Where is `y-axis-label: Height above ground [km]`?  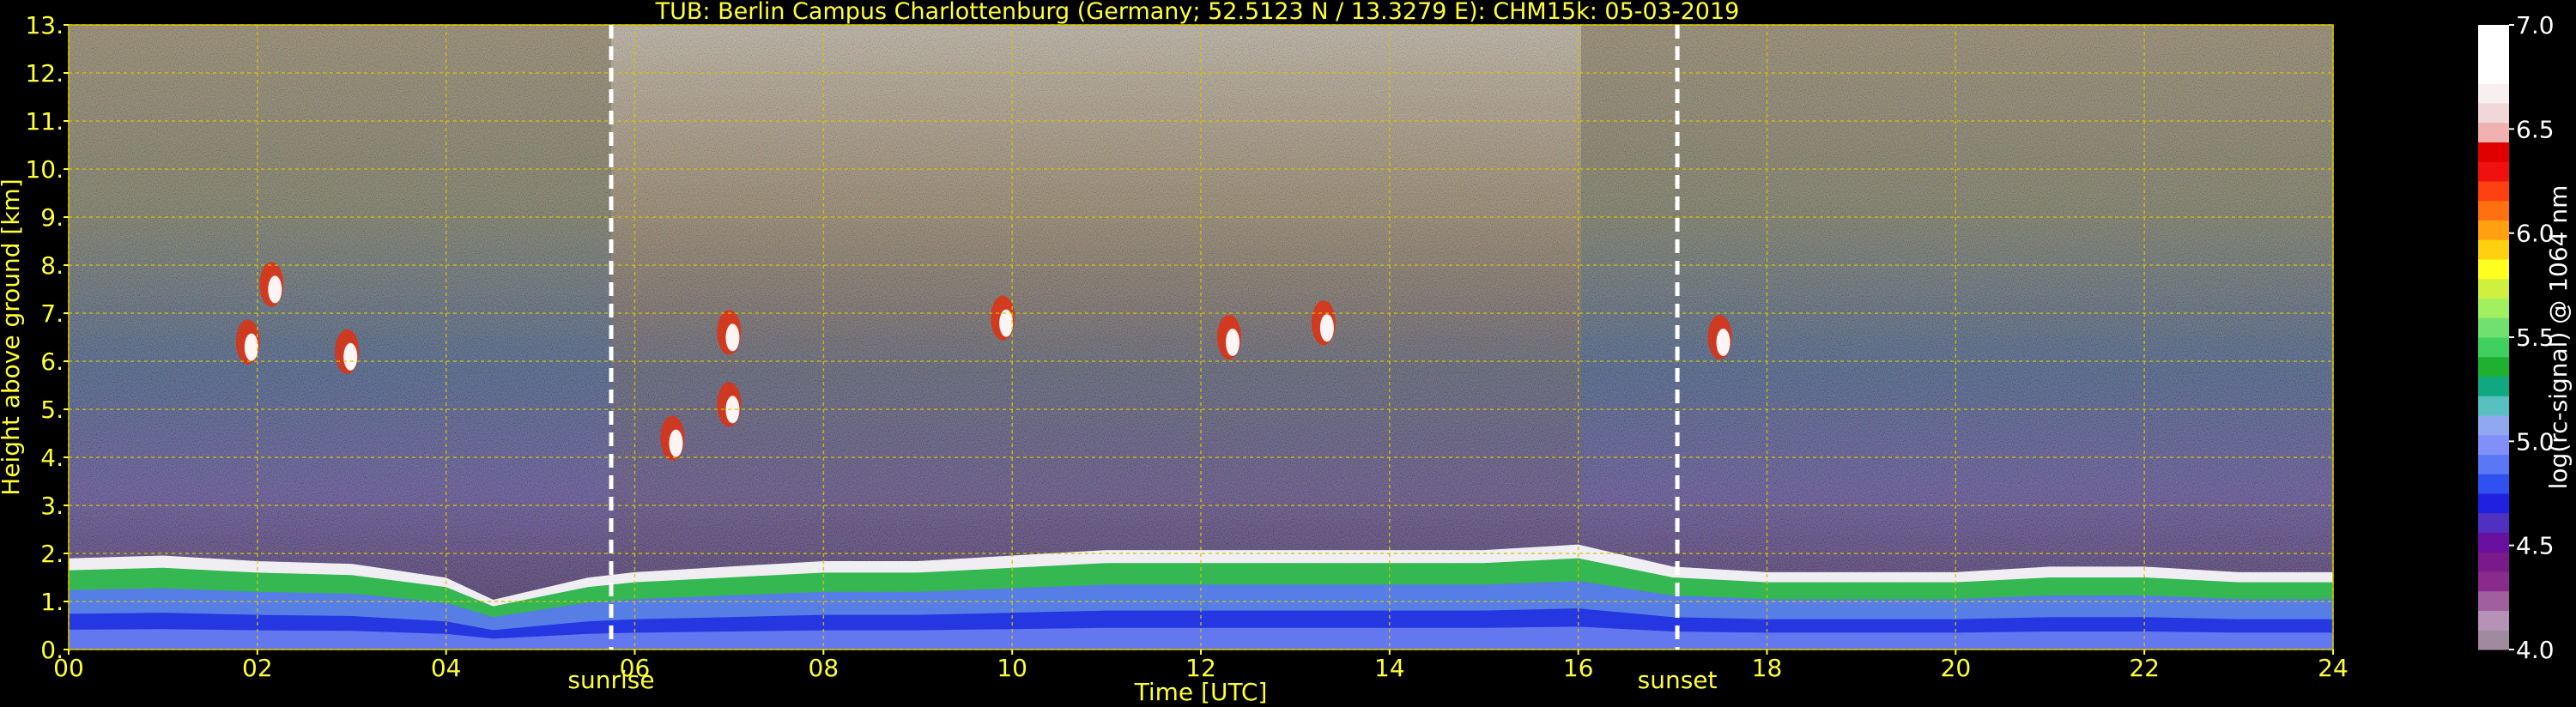 y-axis-label: Height above ground [km] is located at coordinates (12, 337).